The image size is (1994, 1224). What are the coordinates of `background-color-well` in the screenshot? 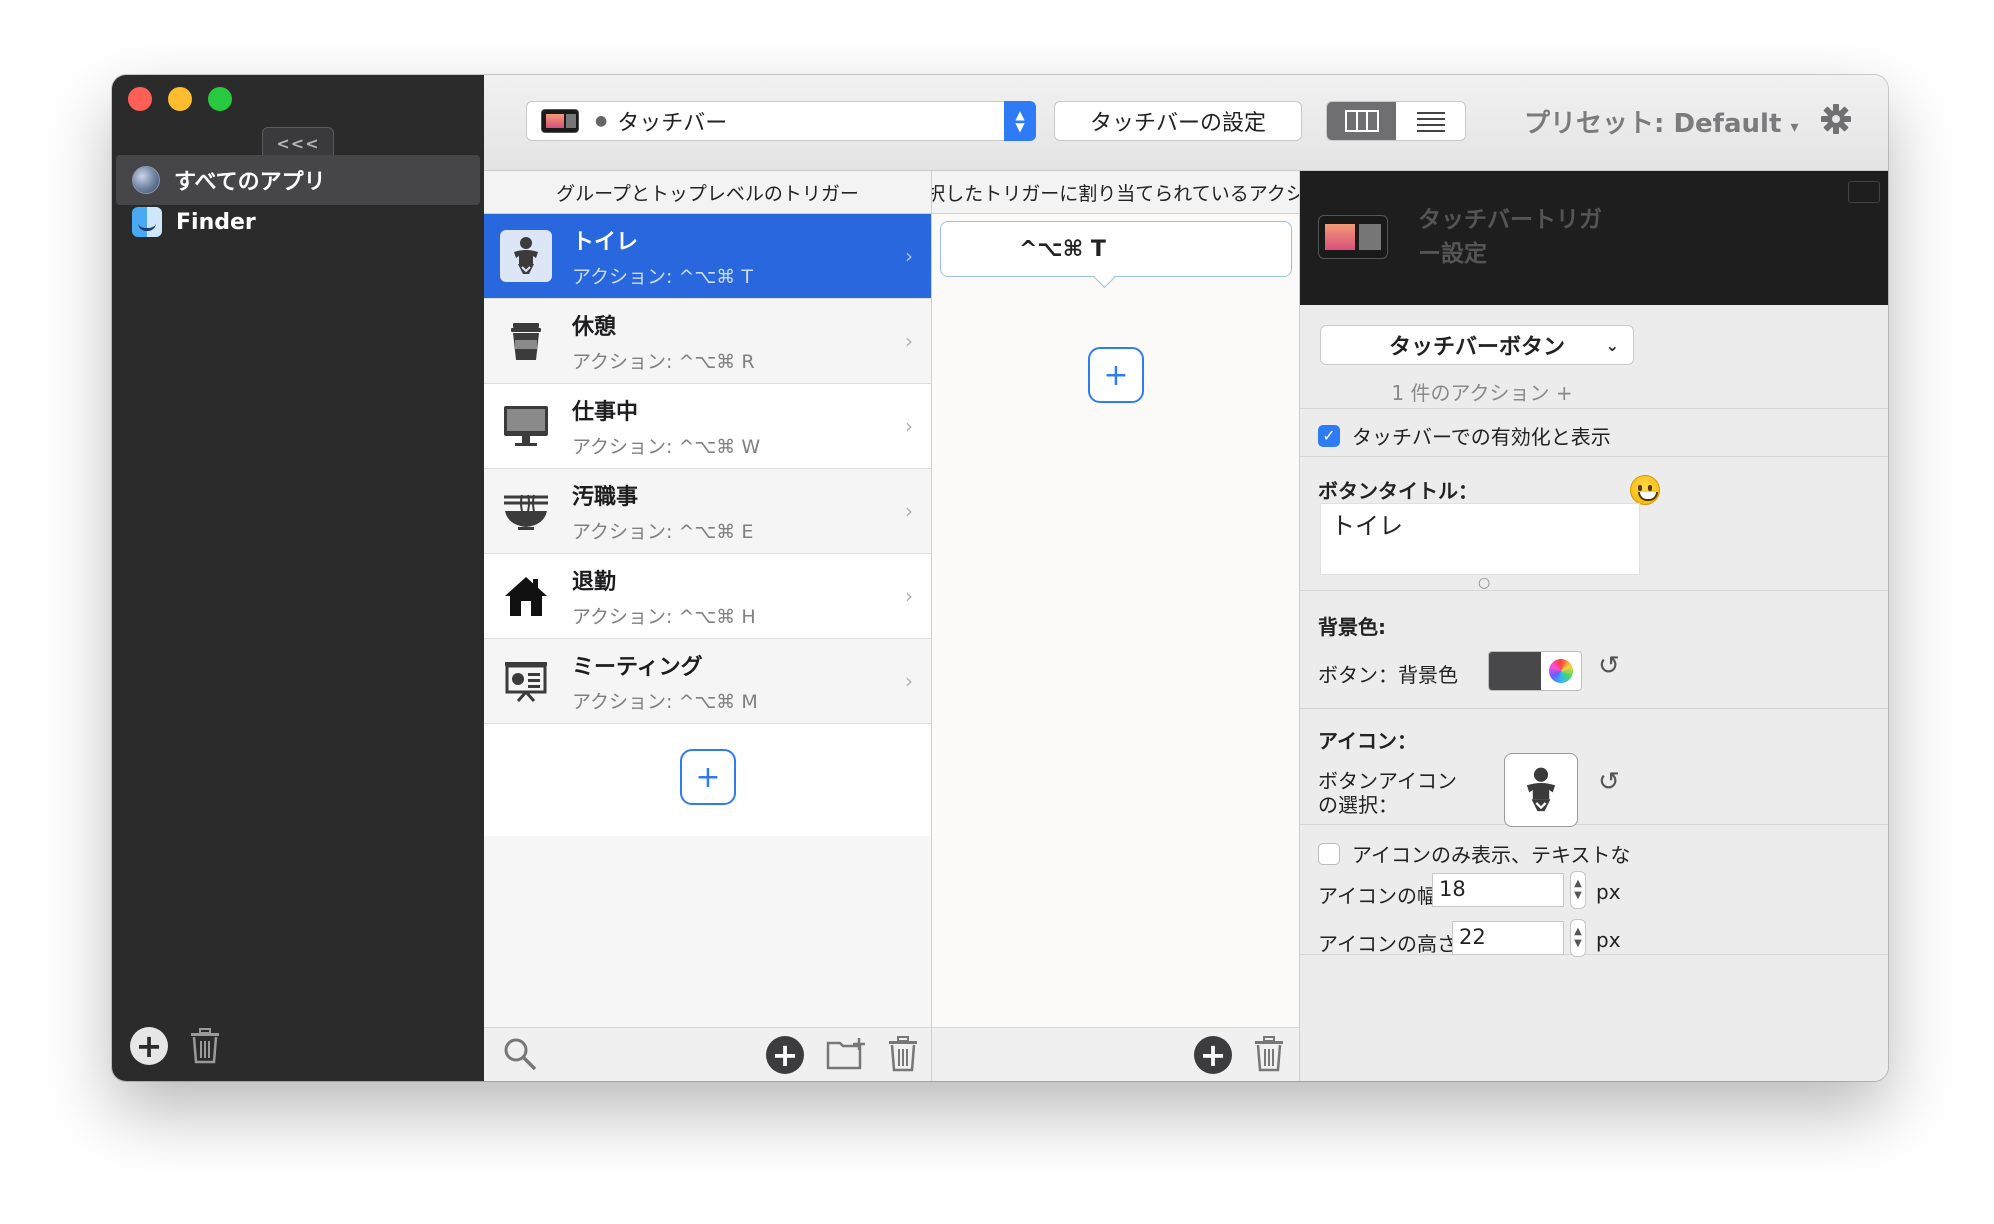 It's located at (1535, 671).